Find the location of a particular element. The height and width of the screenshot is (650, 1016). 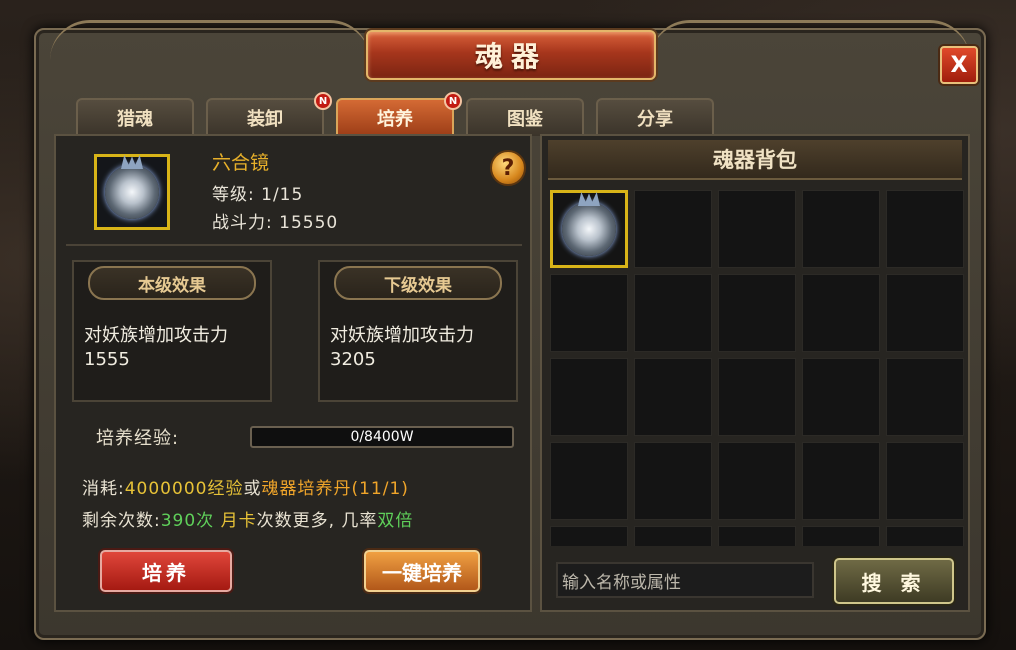

question-icon: ? is located at coordinates (508, 168).